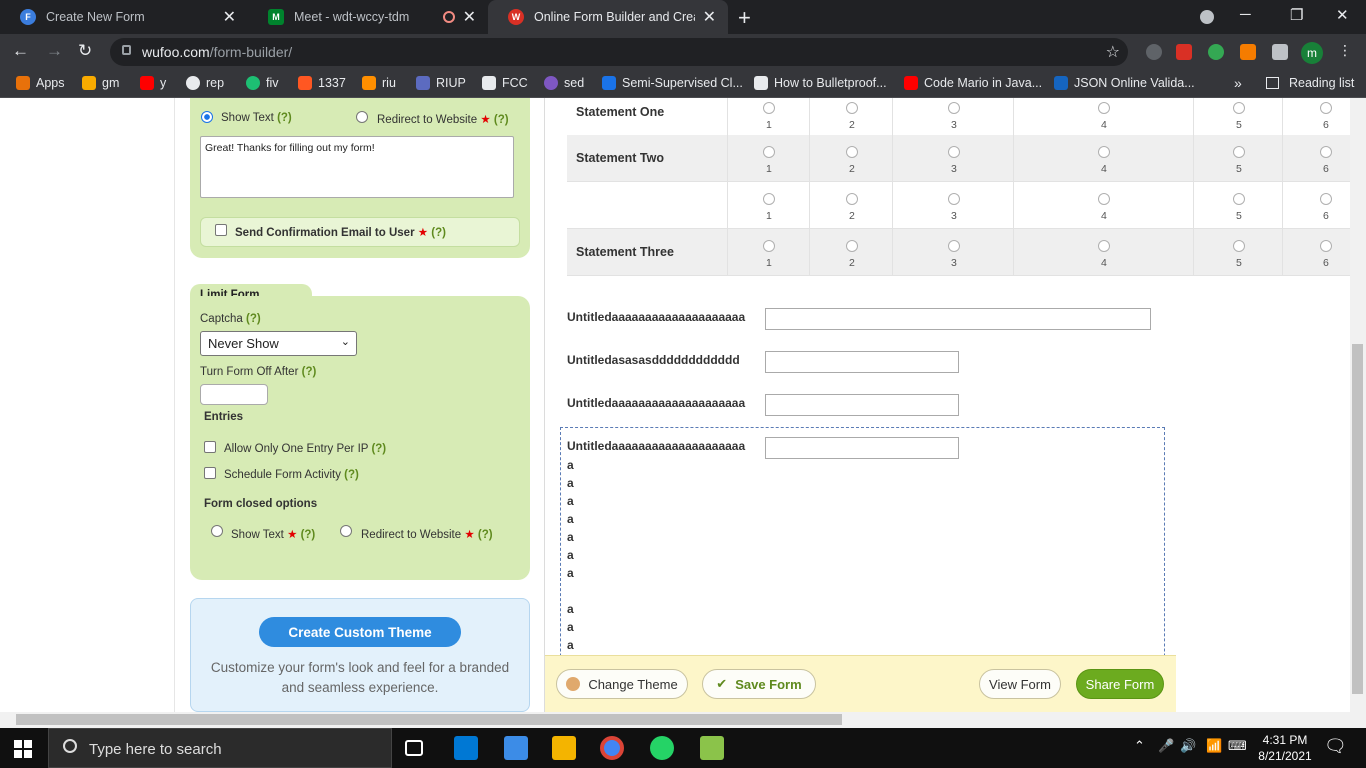  I want to click on windows-start-icon, so click(23, 749).